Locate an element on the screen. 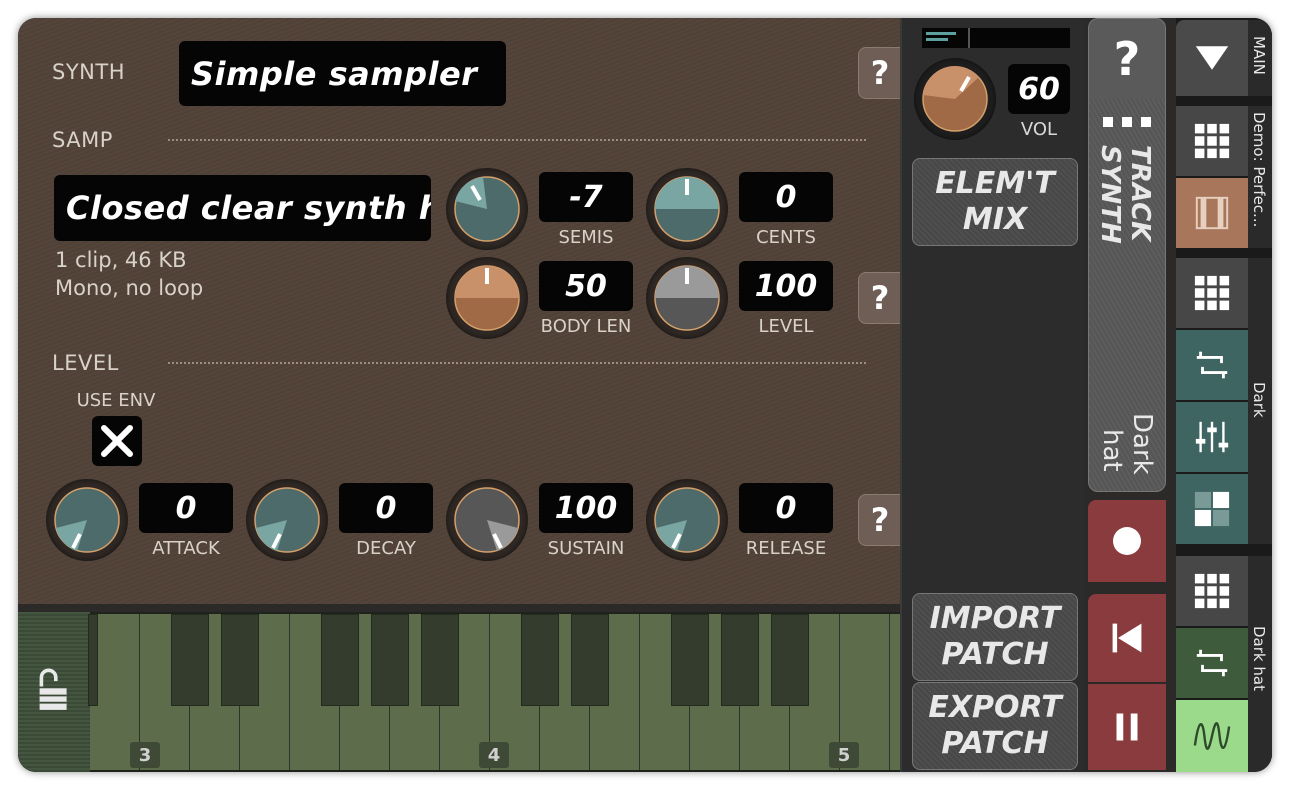  unlock-icon is located at coordinates (53, 689).